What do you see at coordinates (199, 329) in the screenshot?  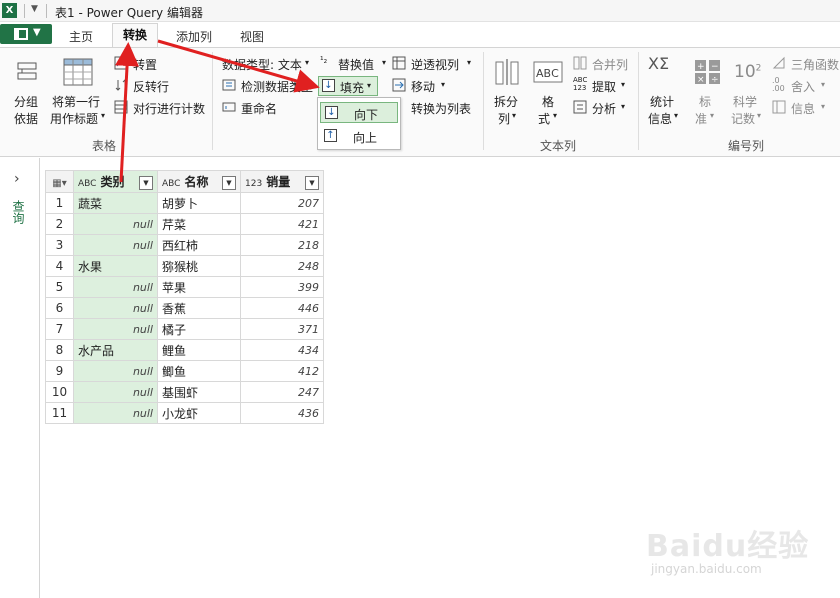 I see `cell-name: 橘子` at bounding box center [199, 329].